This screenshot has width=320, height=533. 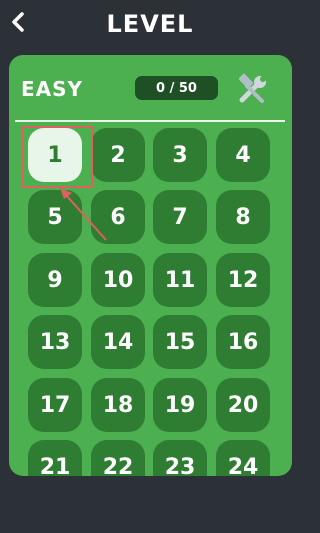 I want to click on selection-highlight, so click(x=57, y=157).